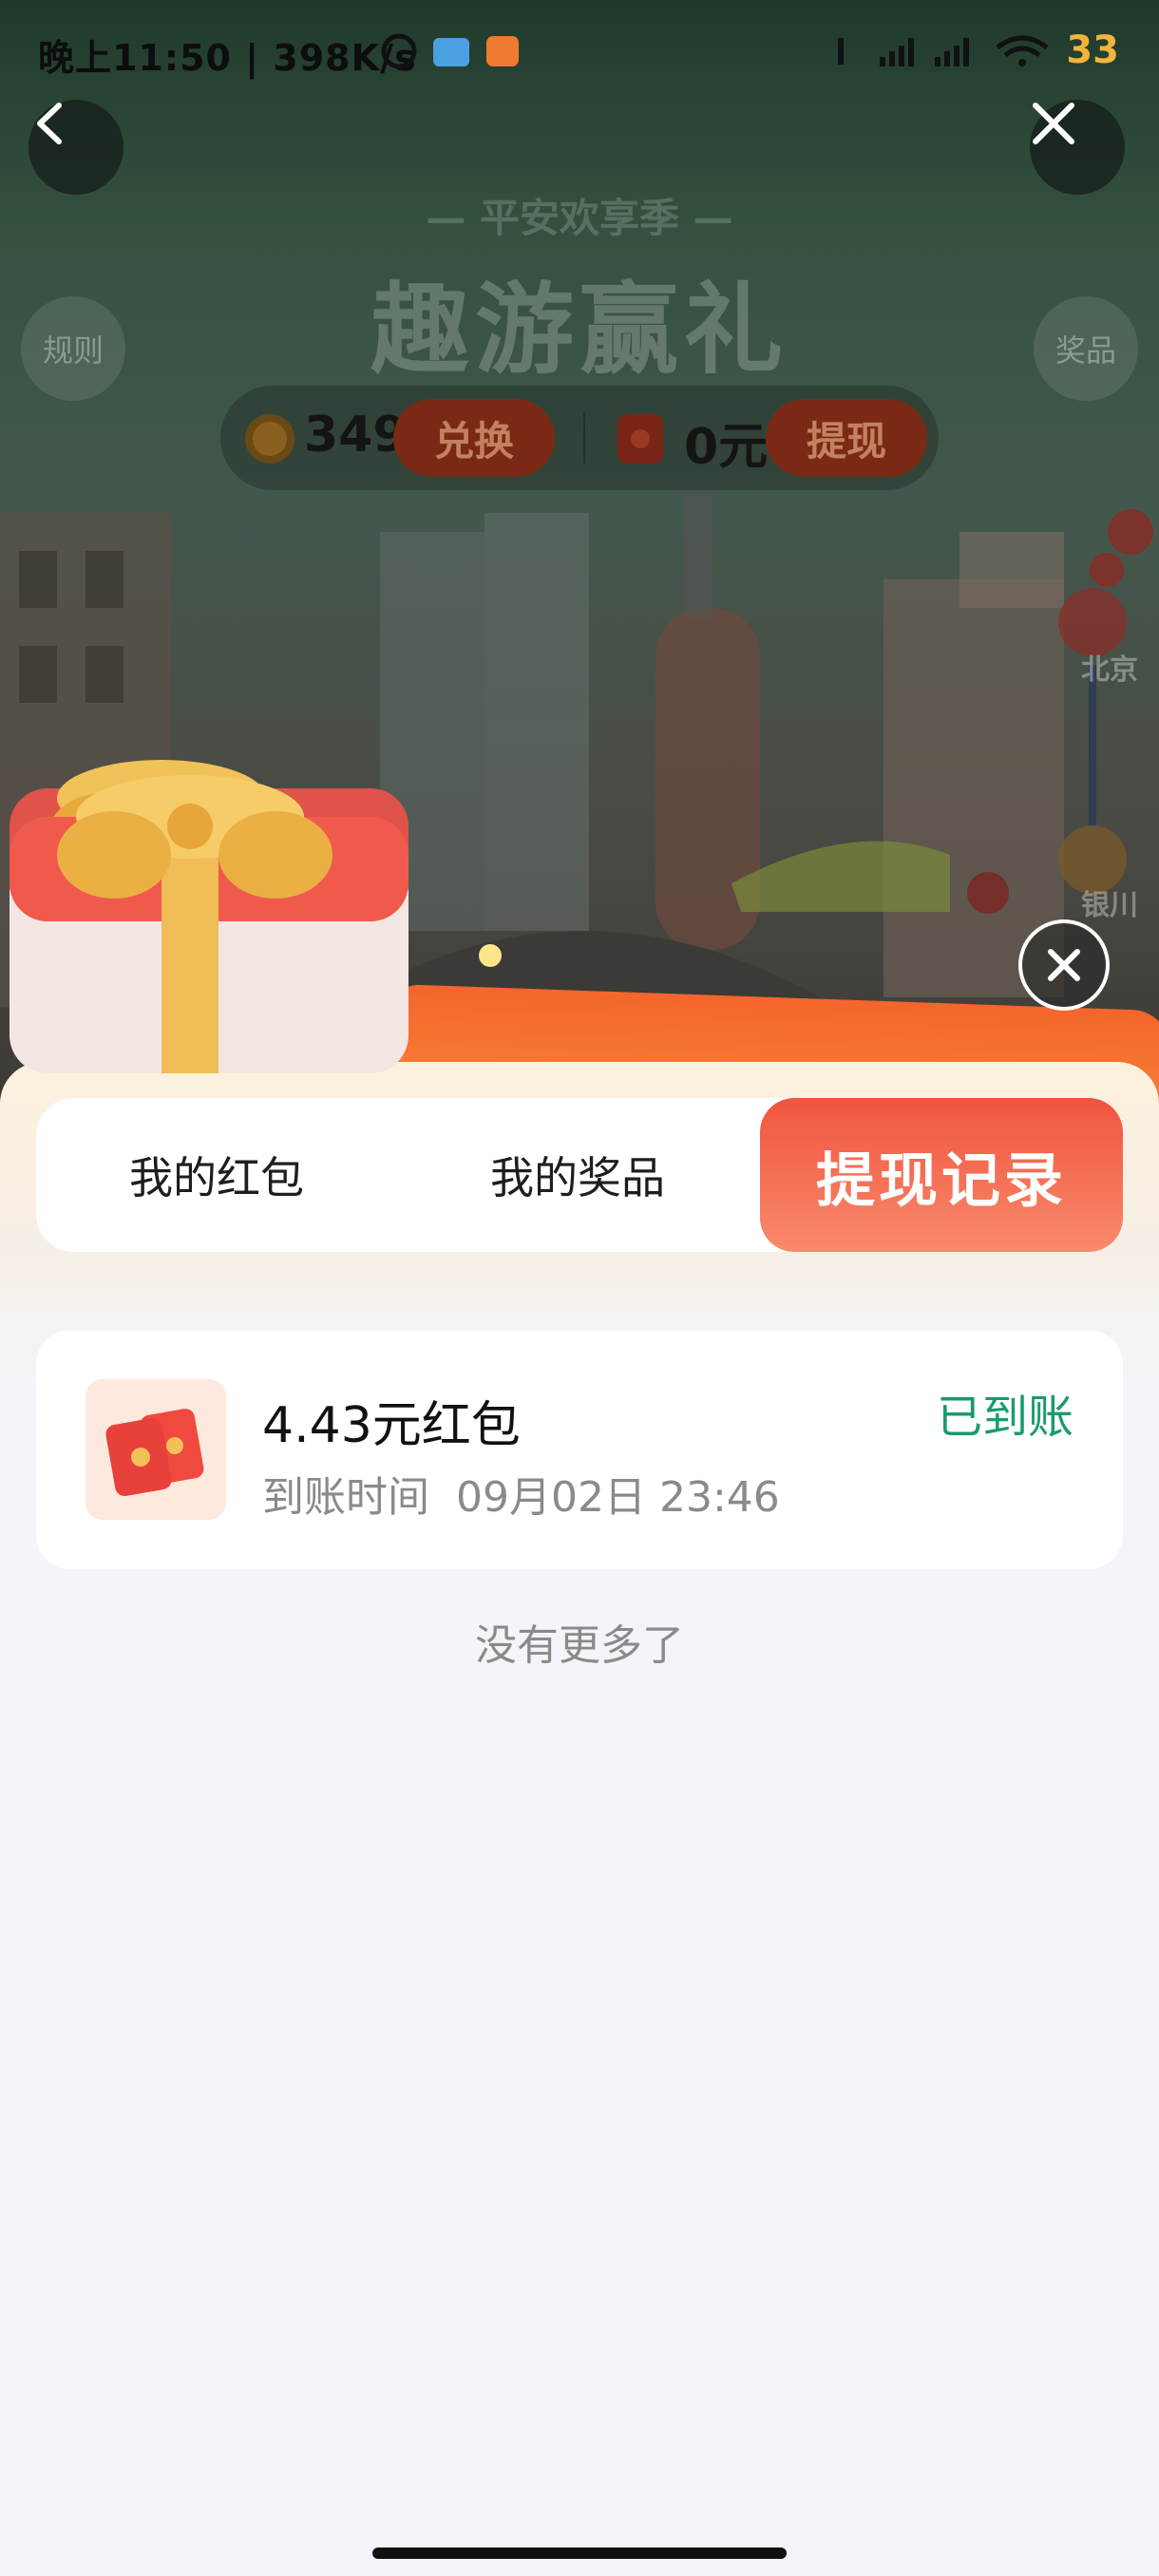 This screenshot has width=1159, height=2576. I want to click on record-time-label: 到账时间, so click(345, 1497).